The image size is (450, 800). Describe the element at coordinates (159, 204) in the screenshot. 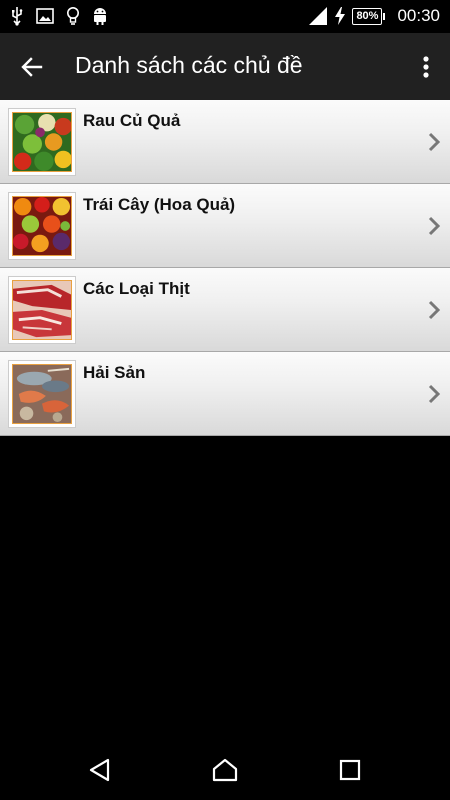

I see `list-item-label: Trái Cây (Hoa Quả)` at that location.